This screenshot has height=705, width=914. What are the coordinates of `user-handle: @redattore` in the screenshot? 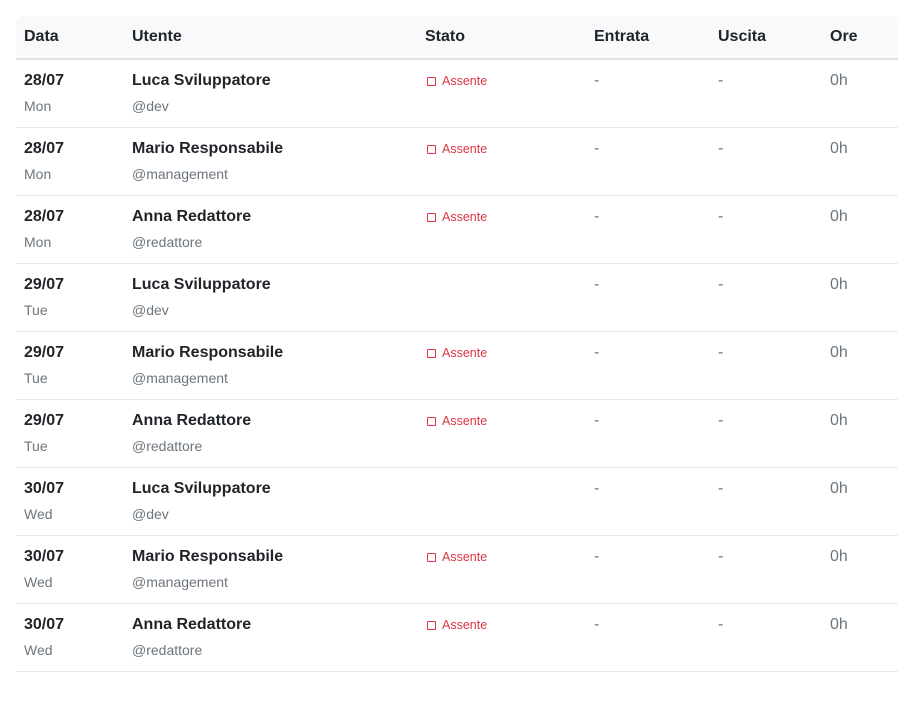 It's located at (167, 650).